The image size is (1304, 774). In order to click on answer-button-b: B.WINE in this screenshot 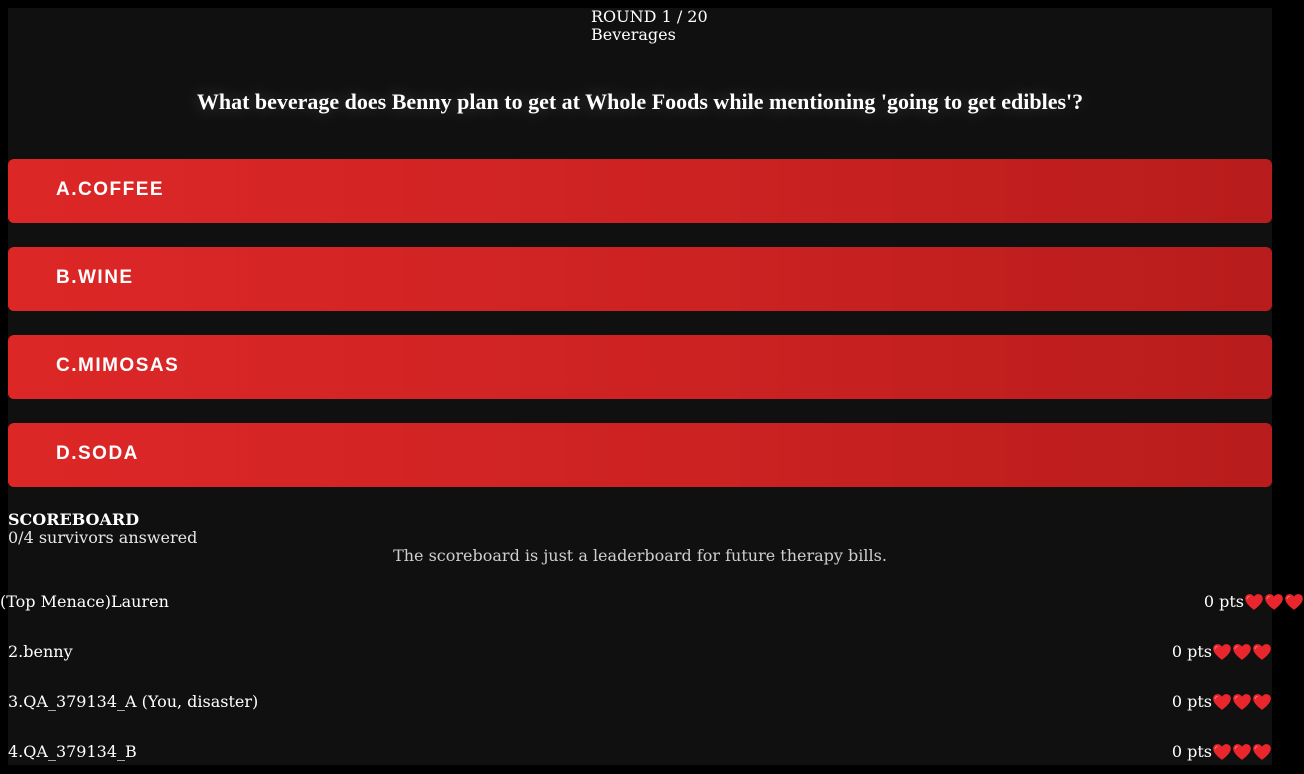, I will do `click(640, 279)`.